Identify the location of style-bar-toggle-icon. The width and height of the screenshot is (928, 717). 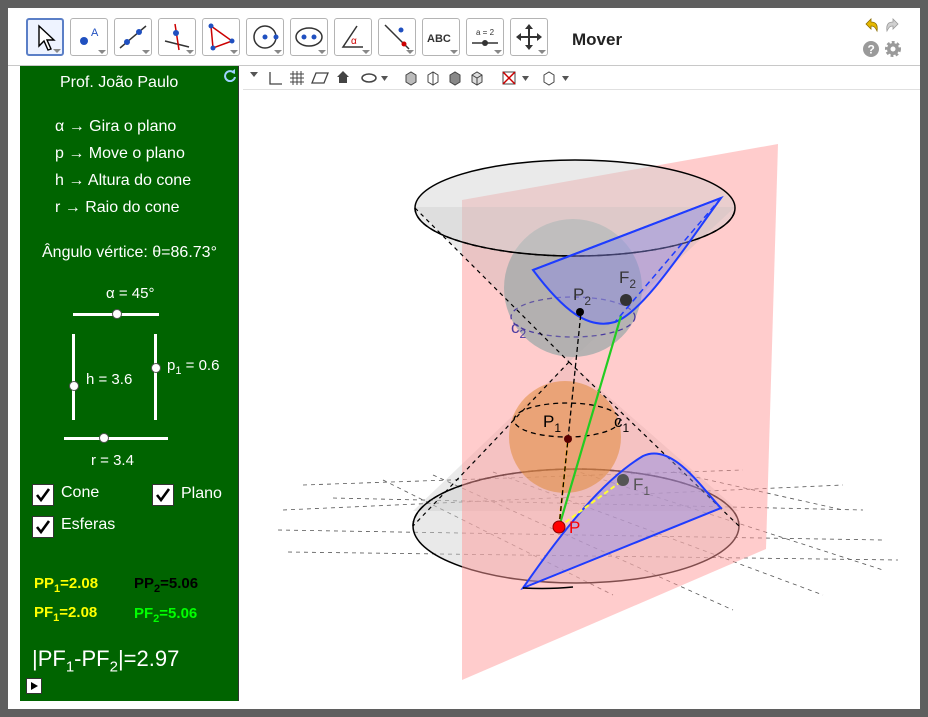
(254, 75).